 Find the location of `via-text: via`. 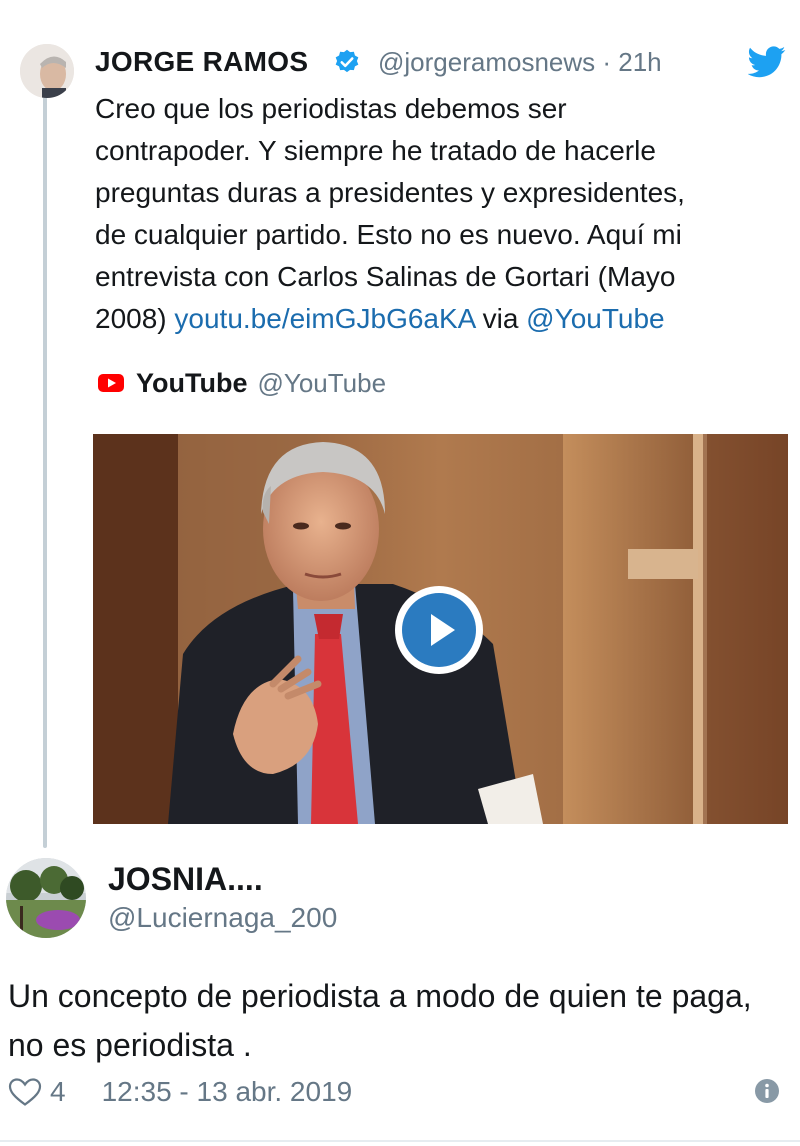

via-text: via is located at coordinates (500, 318).